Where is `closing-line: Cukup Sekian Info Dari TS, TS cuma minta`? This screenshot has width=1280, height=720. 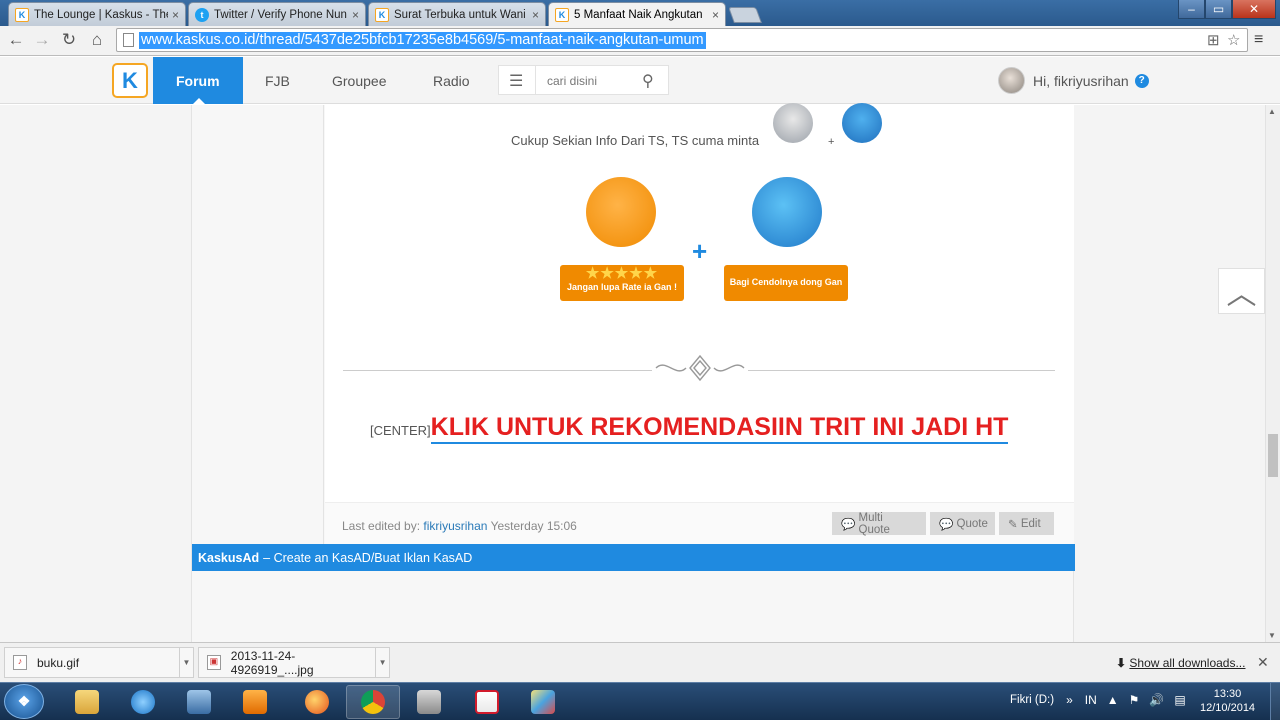
closing-line: Cukup Sekian Info Dari TS, TS cuma minta is located at coordinates (635, 140).